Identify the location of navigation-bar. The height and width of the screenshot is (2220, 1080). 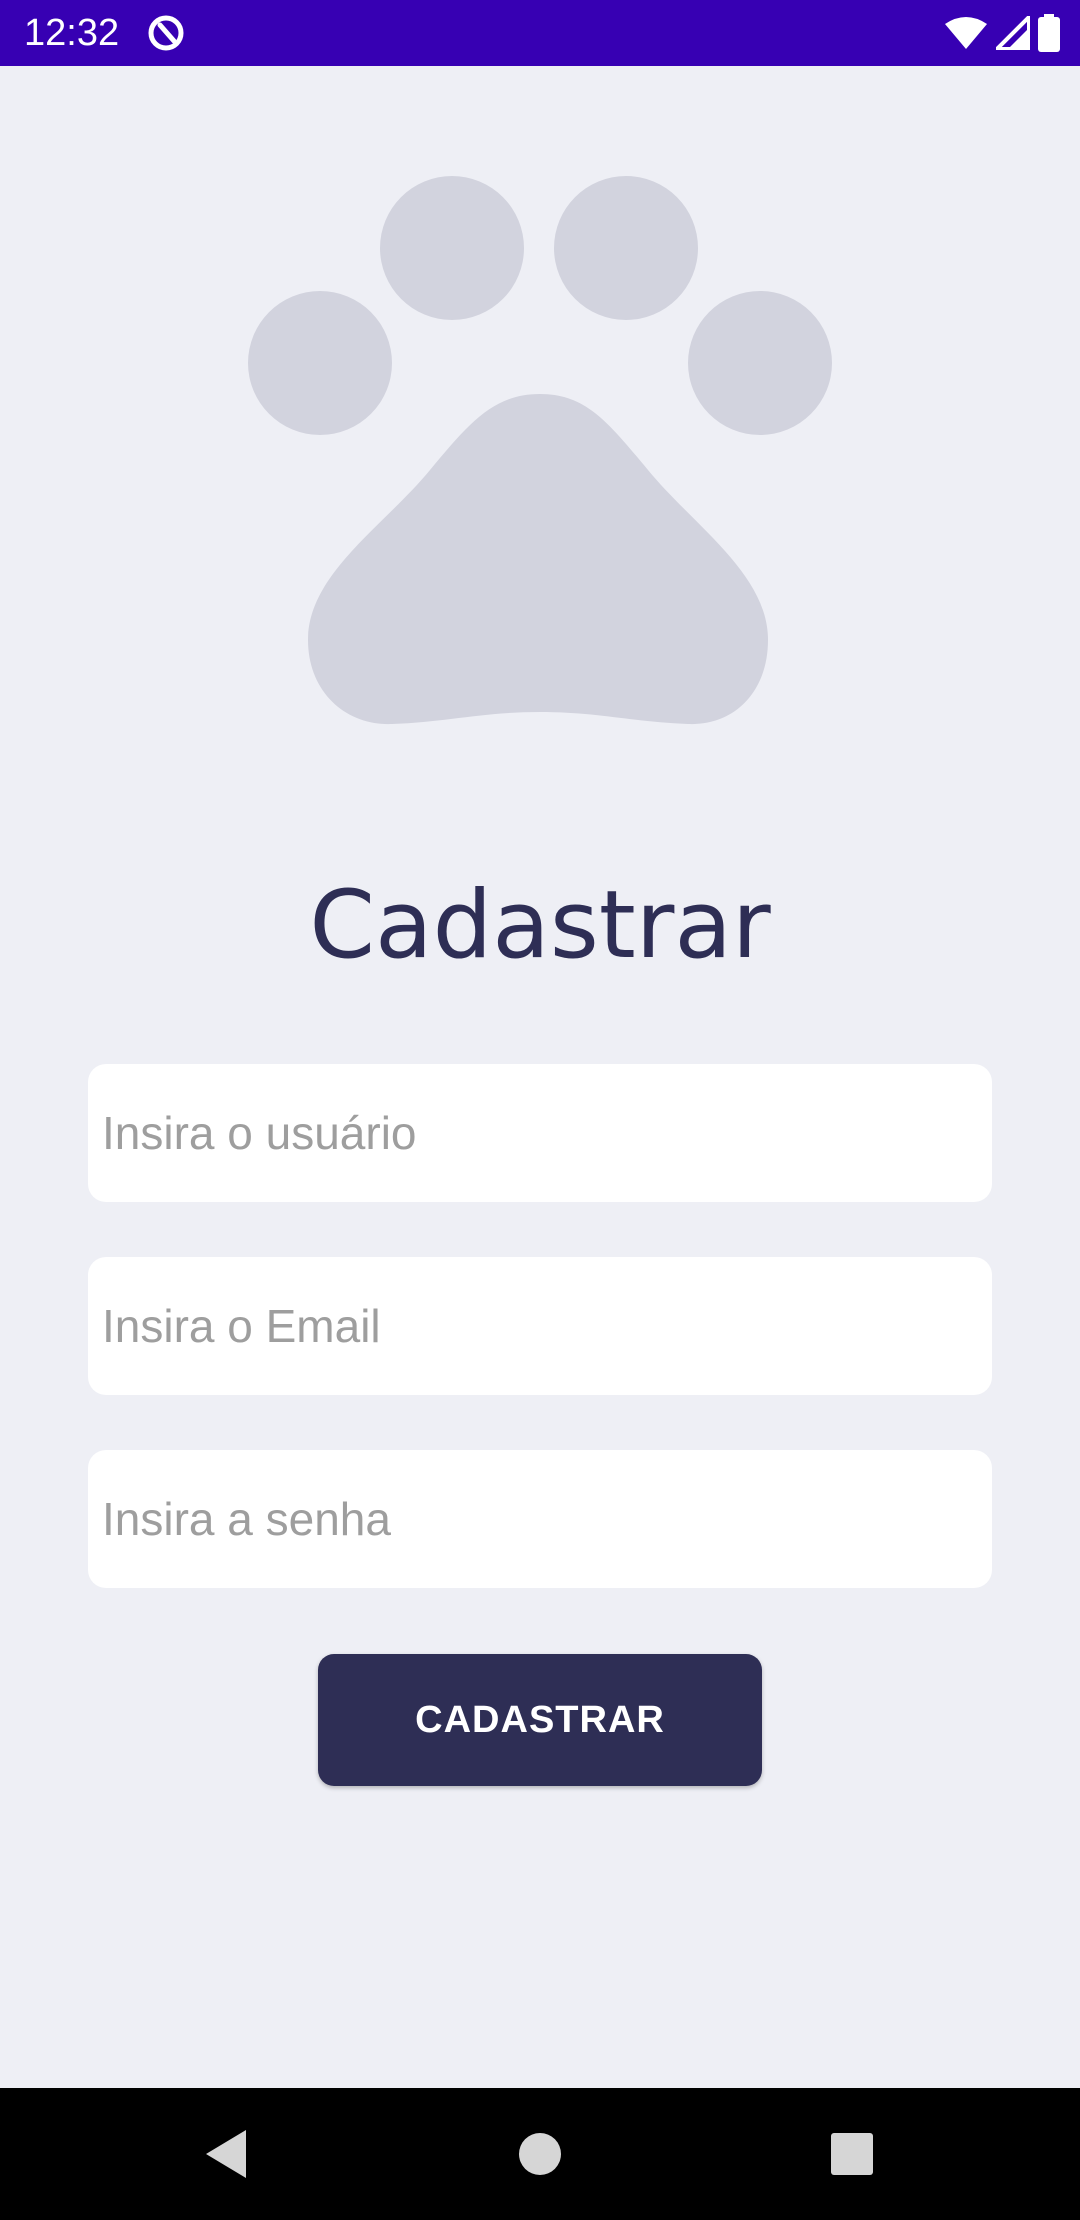
(540, 2154).